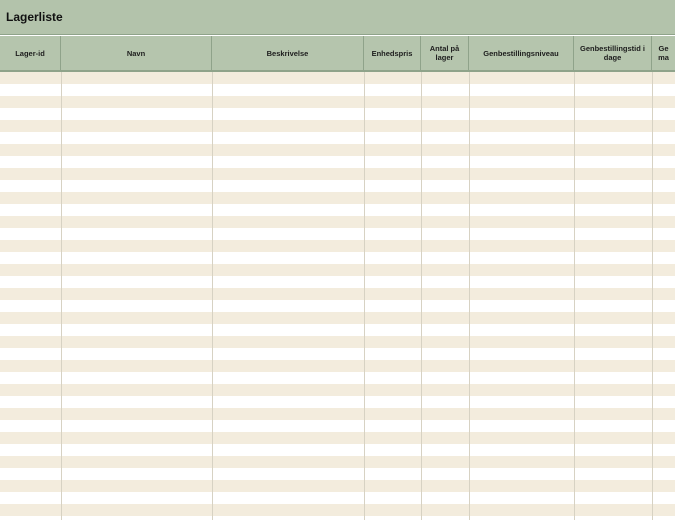  What do you see at coordinates (337, 17) in the screenshot?
I see `title-bar: Lagerliste` at bounding box center [337, 17].